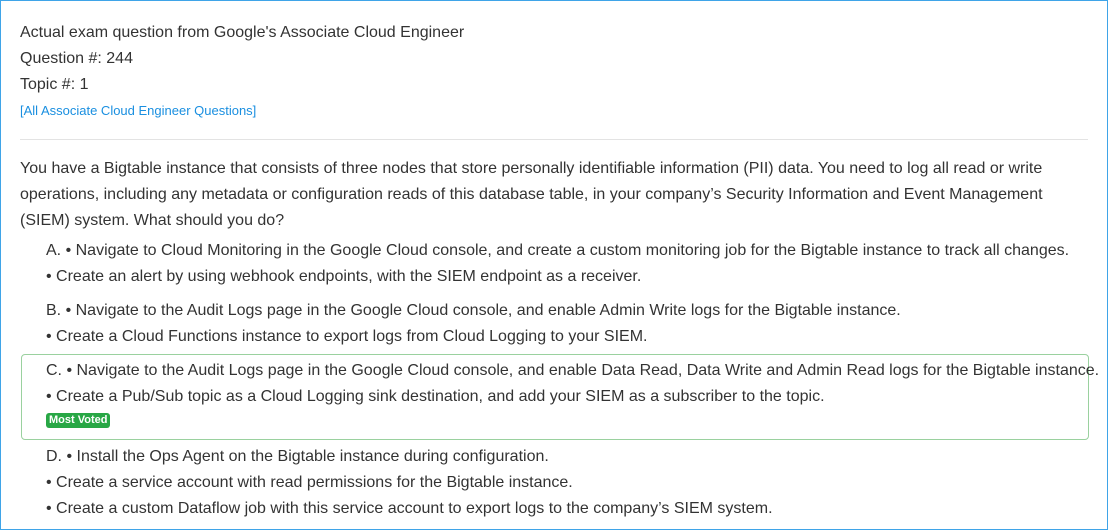 This screenshot has width=1110, height=530. What do you see at coordinates (76, 58) in the screenshot?
I see `question-number: Question #: 244` at bounding box center [76, 58].